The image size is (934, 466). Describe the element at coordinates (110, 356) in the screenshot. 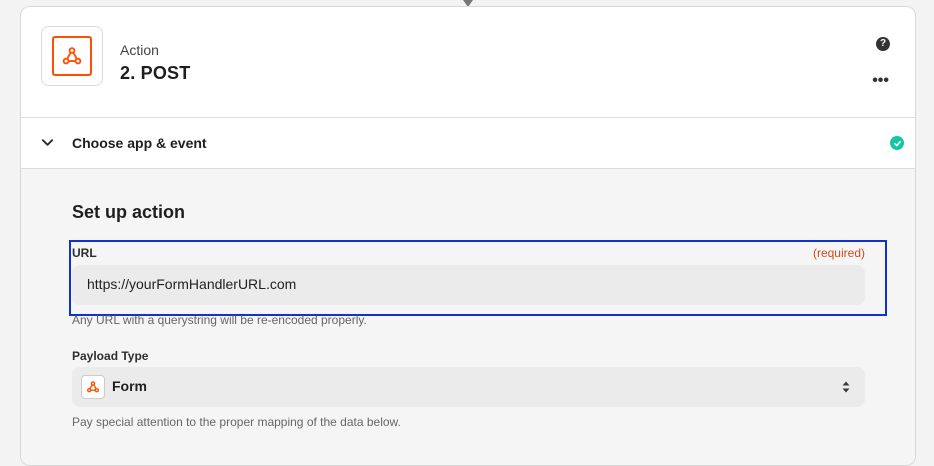

I see `payload-type-label: Payload Type` at that location.